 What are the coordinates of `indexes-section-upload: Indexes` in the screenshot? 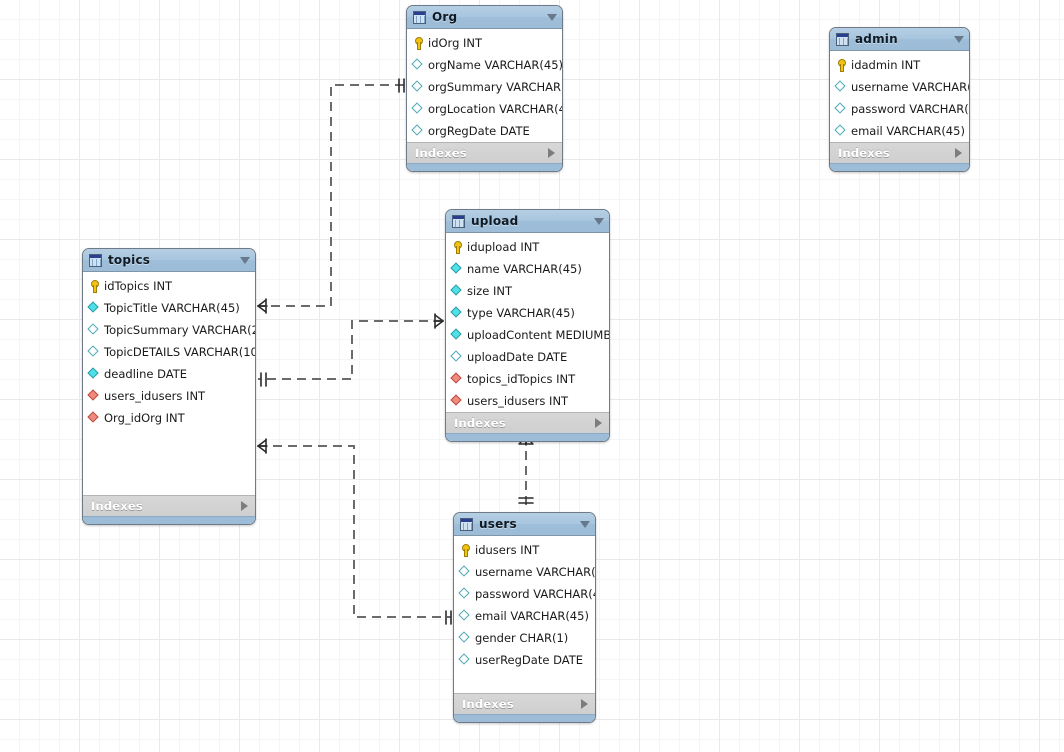 It's located at (527, 422).